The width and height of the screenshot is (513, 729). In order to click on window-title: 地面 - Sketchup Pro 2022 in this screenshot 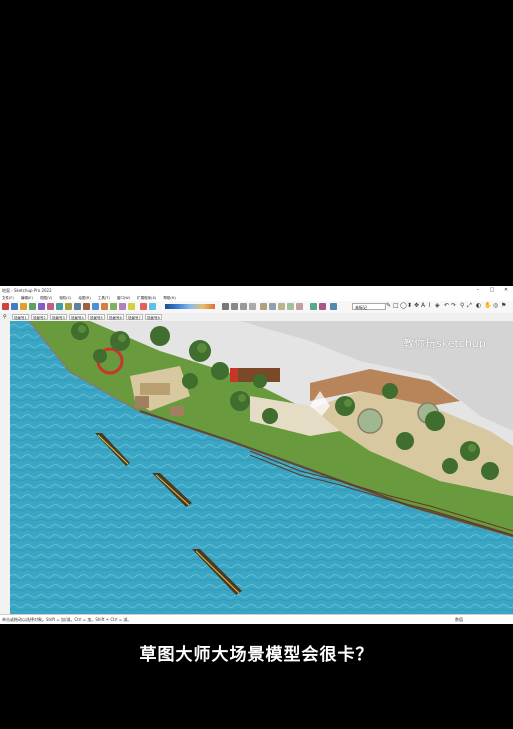, I will do `click(27, 290)`.